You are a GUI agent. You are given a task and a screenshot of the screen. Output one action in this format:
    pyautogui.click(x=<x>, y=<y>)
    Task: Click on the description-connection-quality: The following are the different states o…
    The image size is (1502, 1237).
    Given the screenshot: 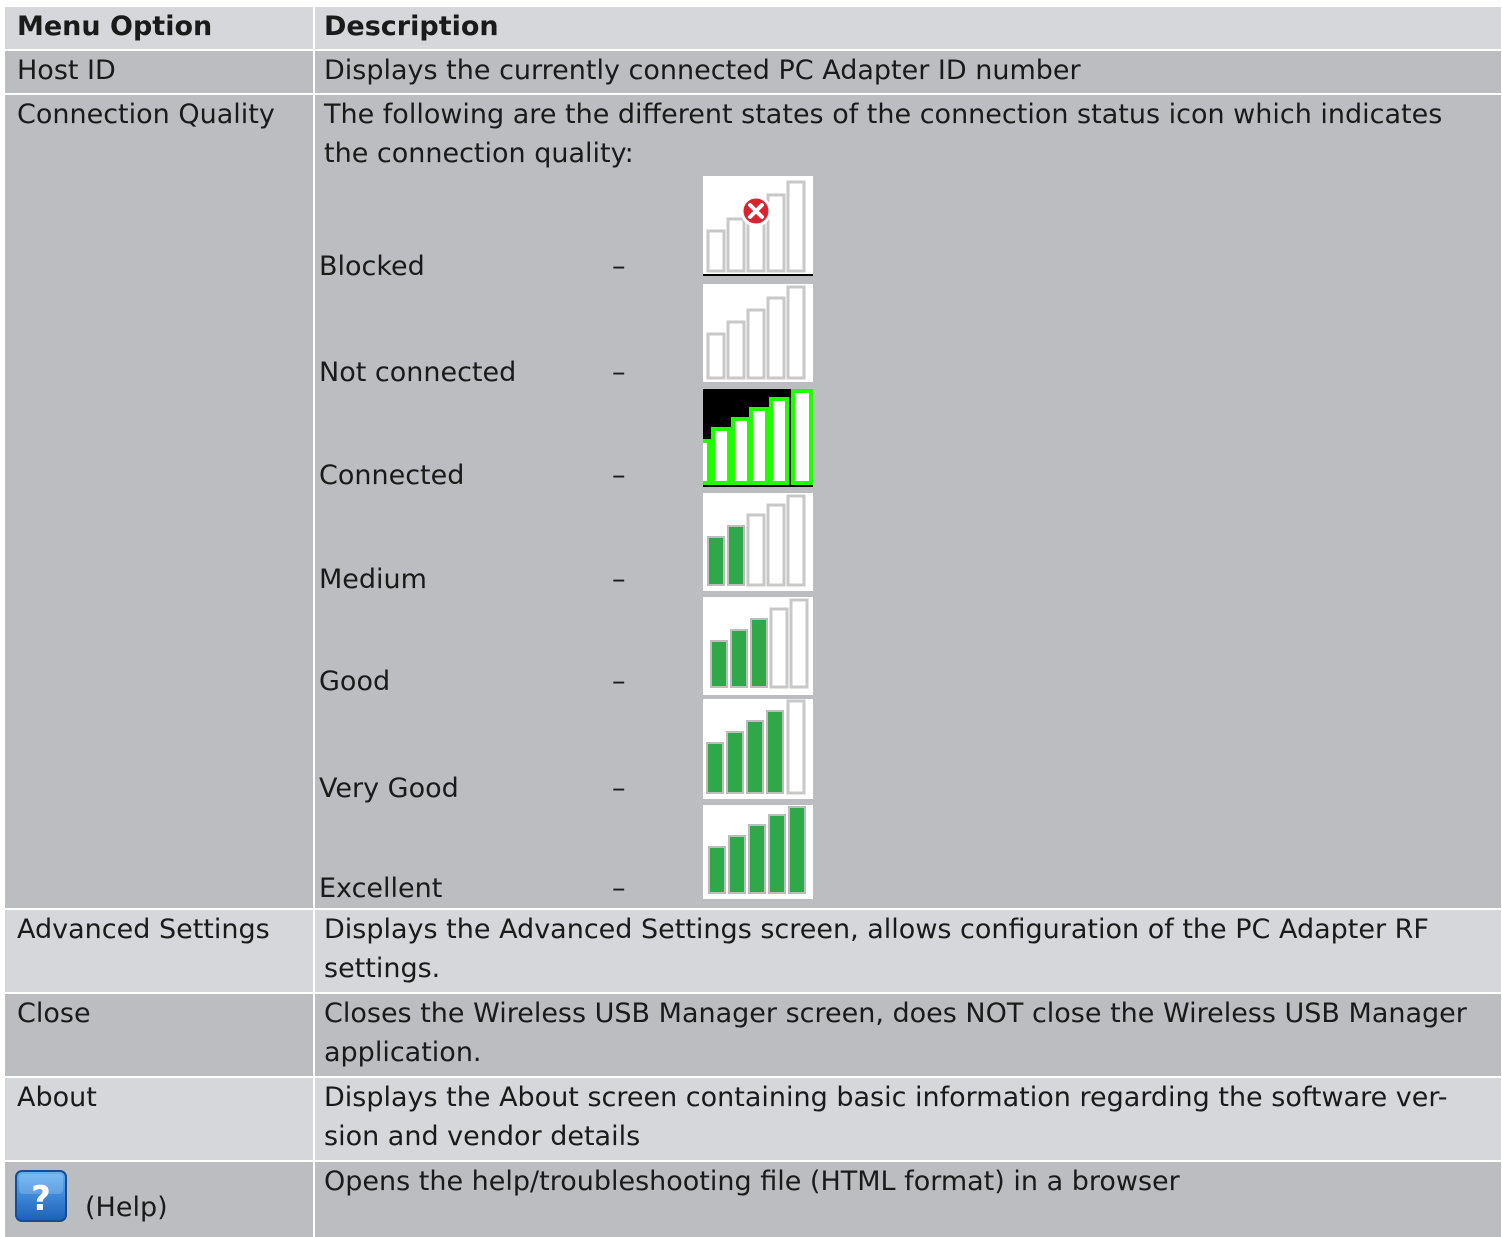 What is the action you would take?
    pyautogui.click(x=883, y=134)
    